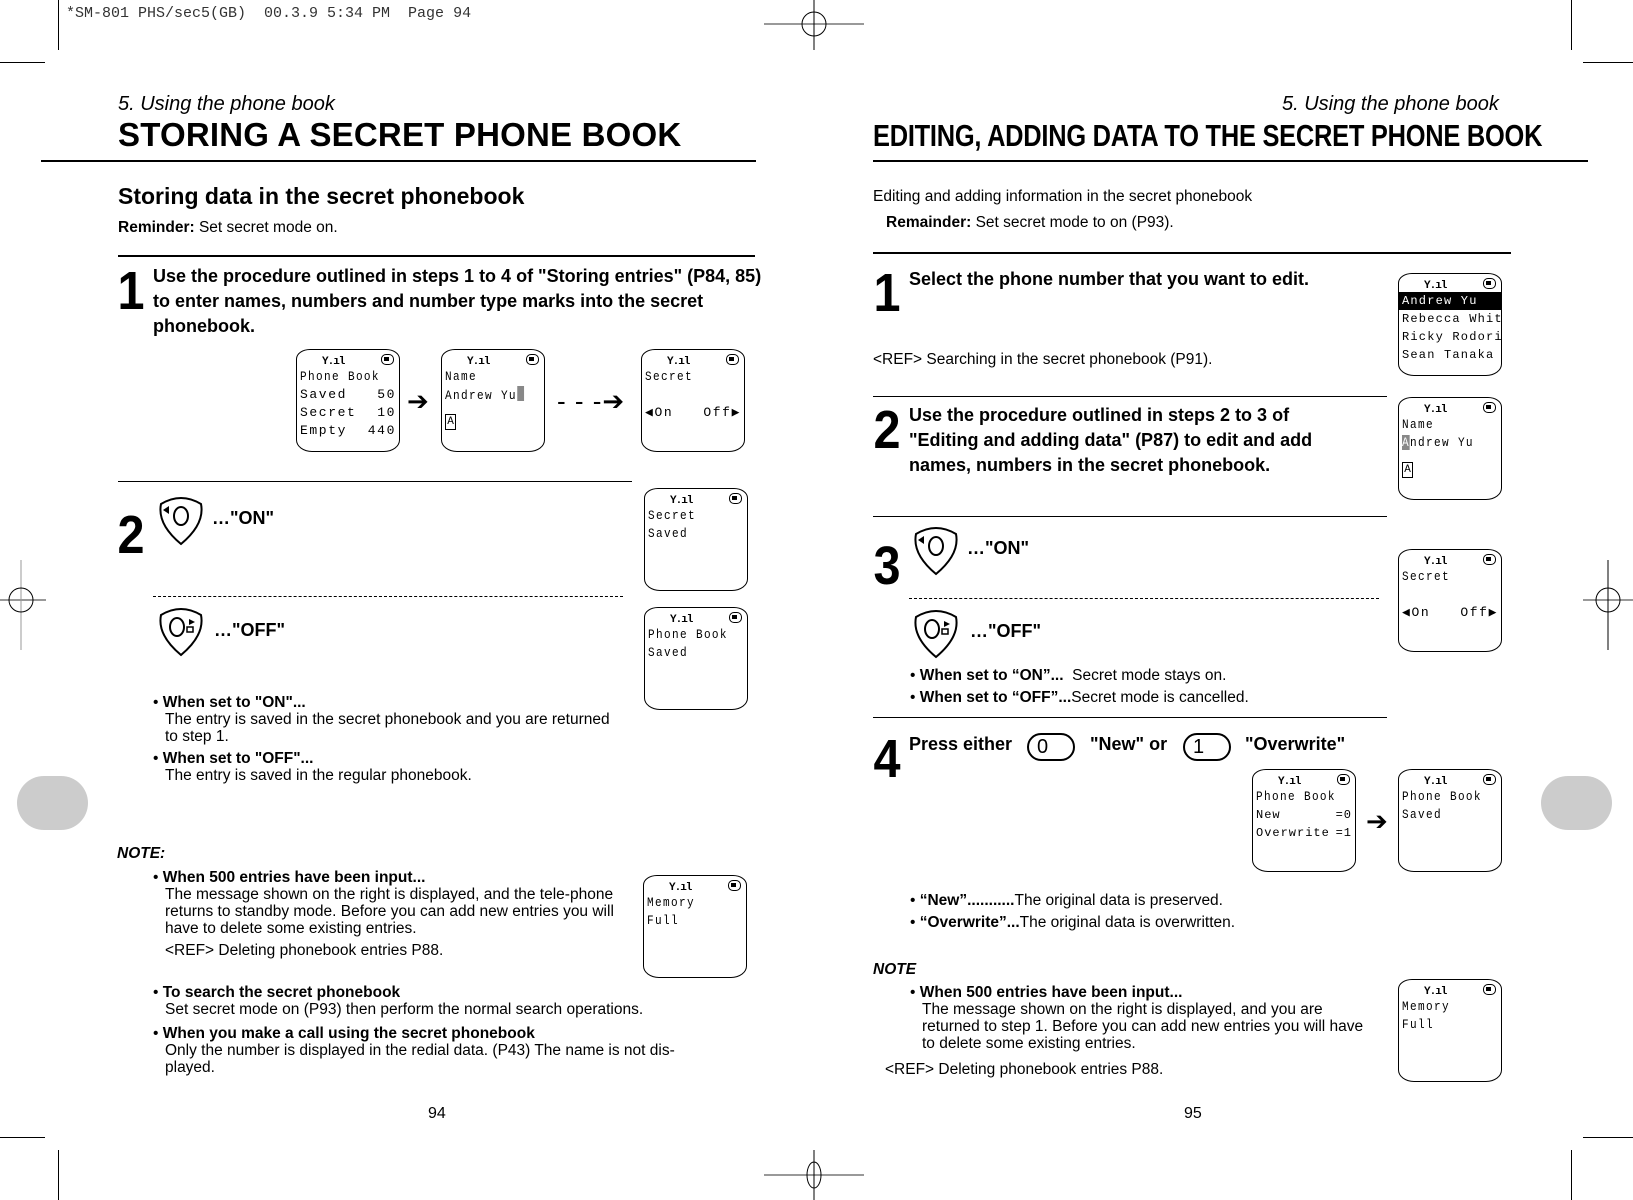 The height and width of the screenshot is (1200, 1633). What do you see at coordinates (1343, 833) in the screenshot?
I see `option-key: =1` at bounding box center [1343, 833].